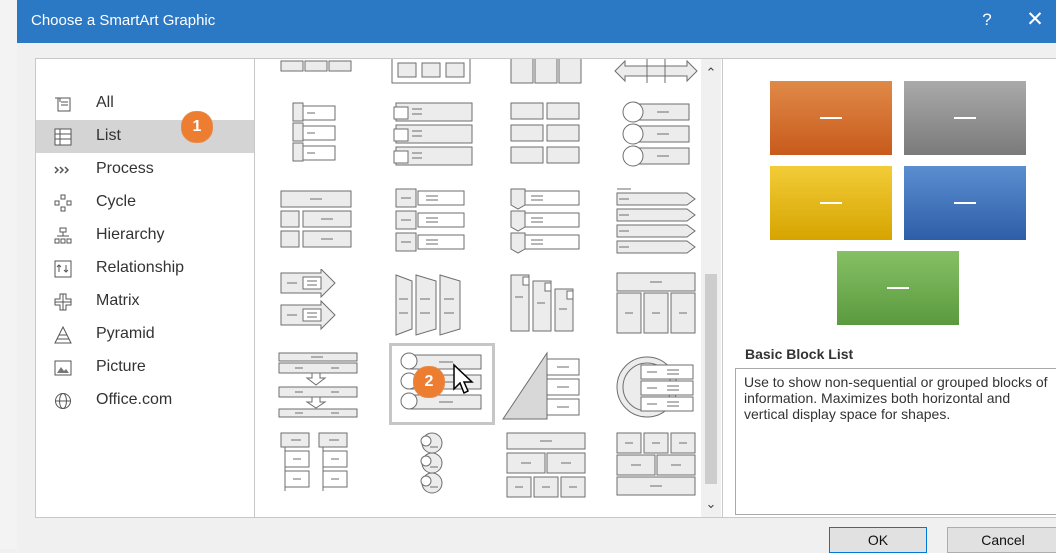  What do you see at coordinates (1035, 19) in the screenshot?
I see `close-button: ✕` at bounding box center [1035, 19].